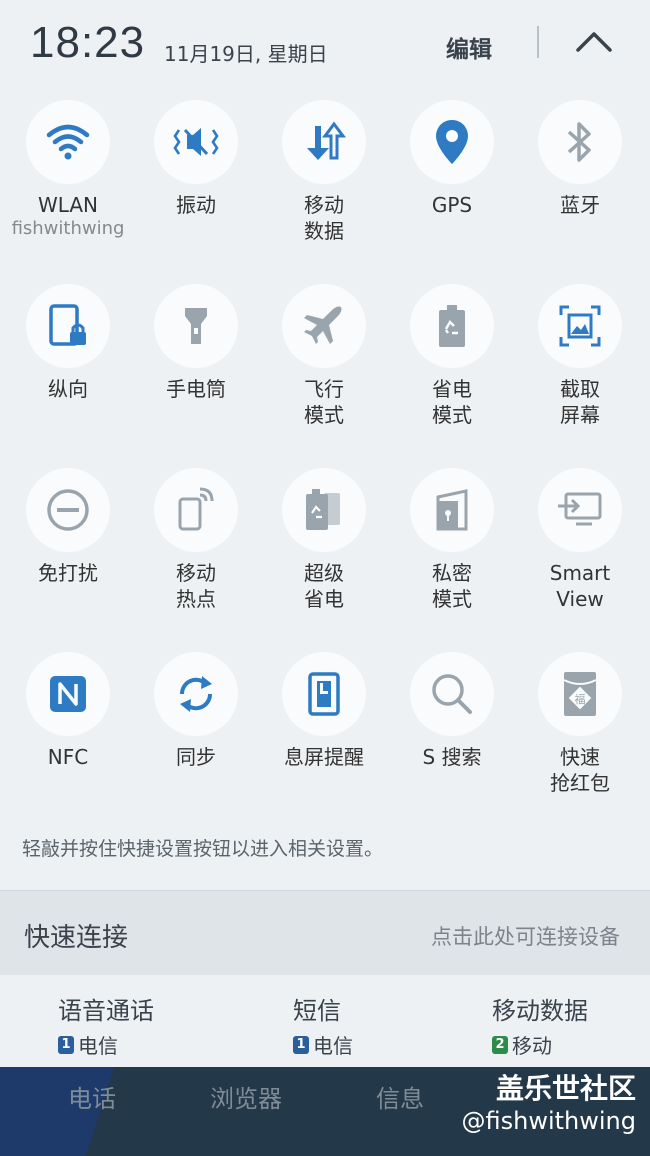 The image size is (650, 1156). Describe the element at coordinates (68, 142) in the screenshot. I see `wifi-icon` at that location.